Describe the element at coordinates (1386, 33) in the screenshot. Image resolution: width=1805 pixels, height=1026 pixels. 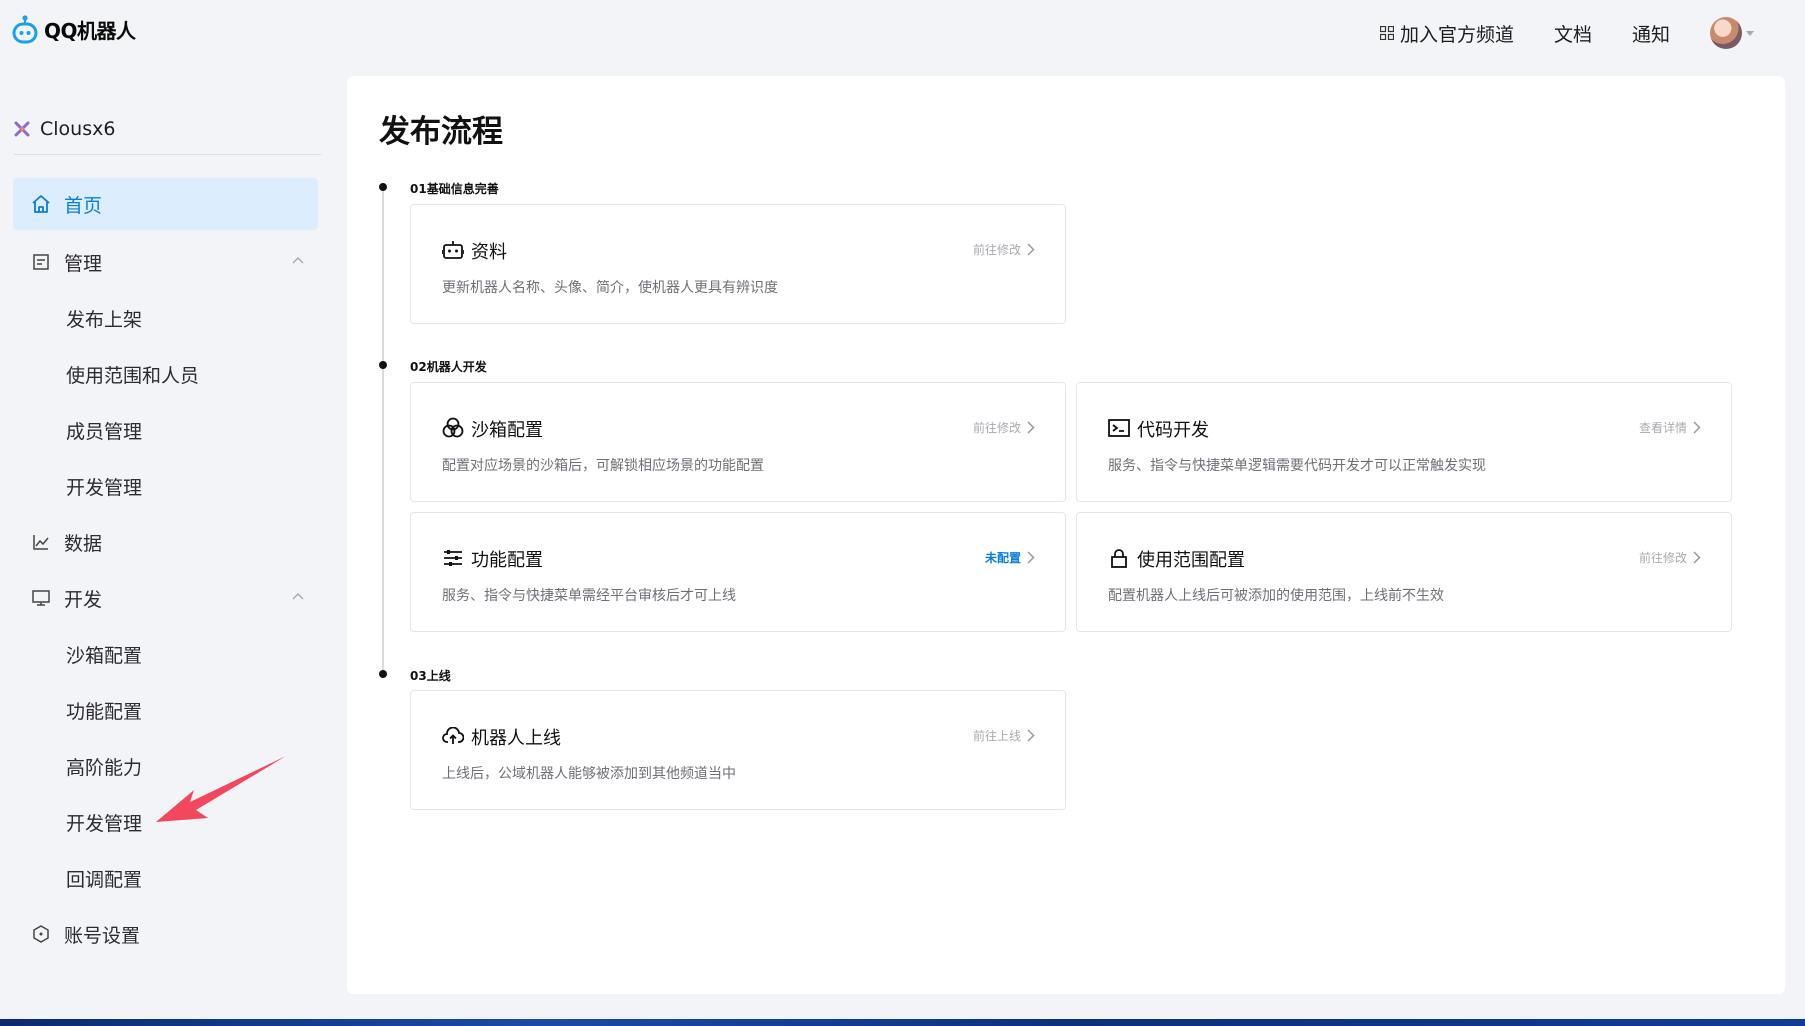
I see `grid-icon` at that location.